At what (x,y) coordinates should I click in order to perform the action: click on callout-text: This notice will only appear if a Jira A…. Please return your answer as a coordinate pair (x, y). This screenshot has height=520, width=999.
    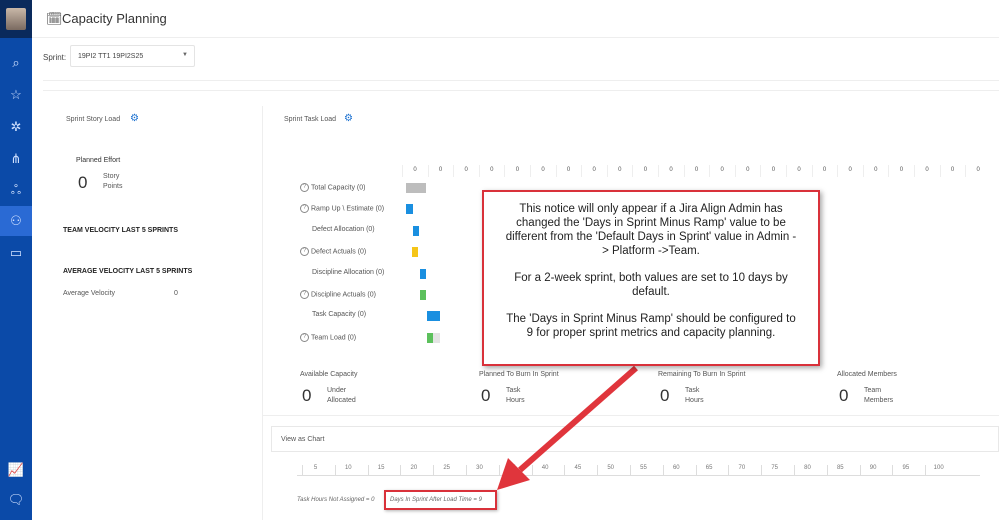
    Looking at the image, I should click on (651, 230).